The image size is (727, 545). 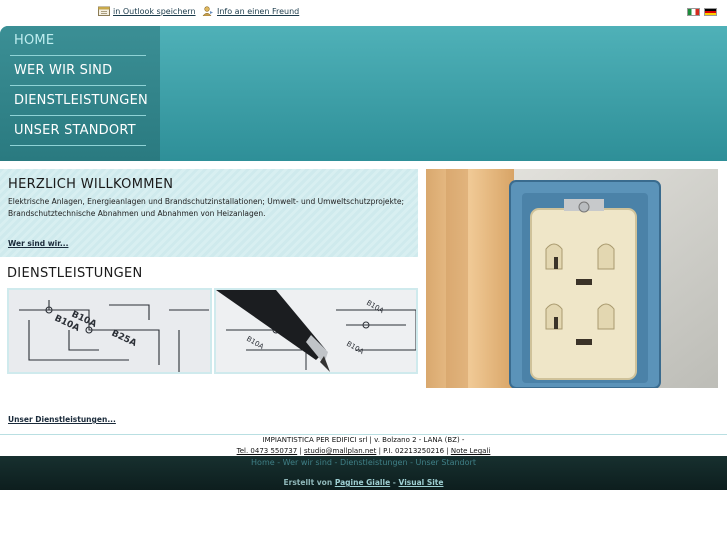 I want to click on nav-item-unser-standort: UNSER STANDORT, so click(x=78, y=131).